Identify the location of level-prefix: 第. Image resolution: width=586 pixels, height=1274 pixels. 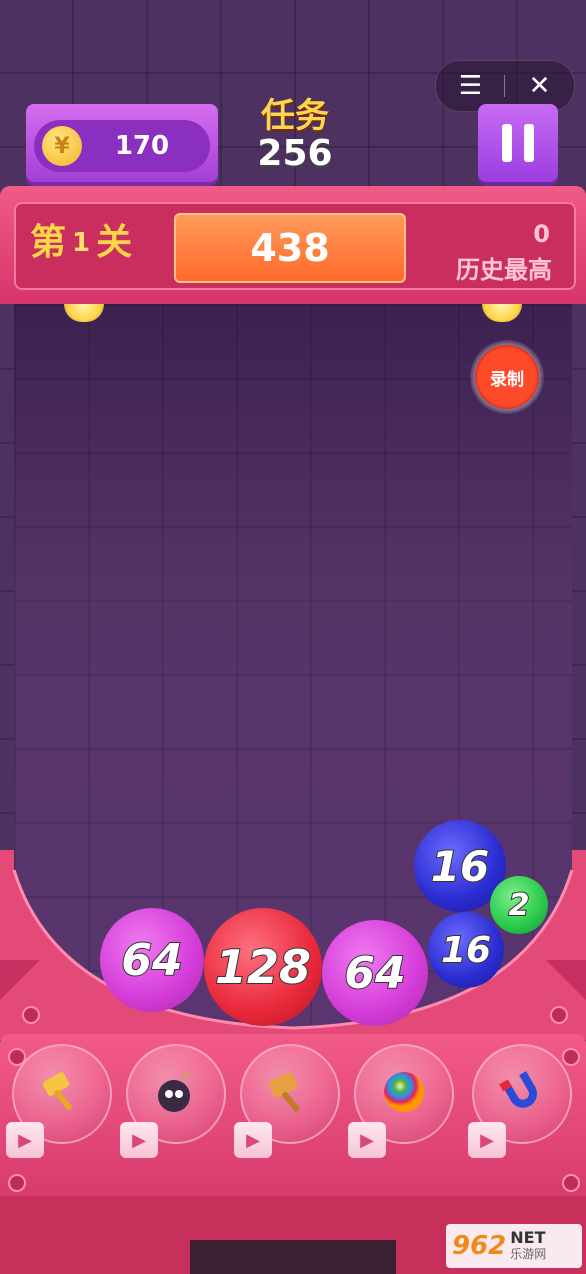
(48, 242).